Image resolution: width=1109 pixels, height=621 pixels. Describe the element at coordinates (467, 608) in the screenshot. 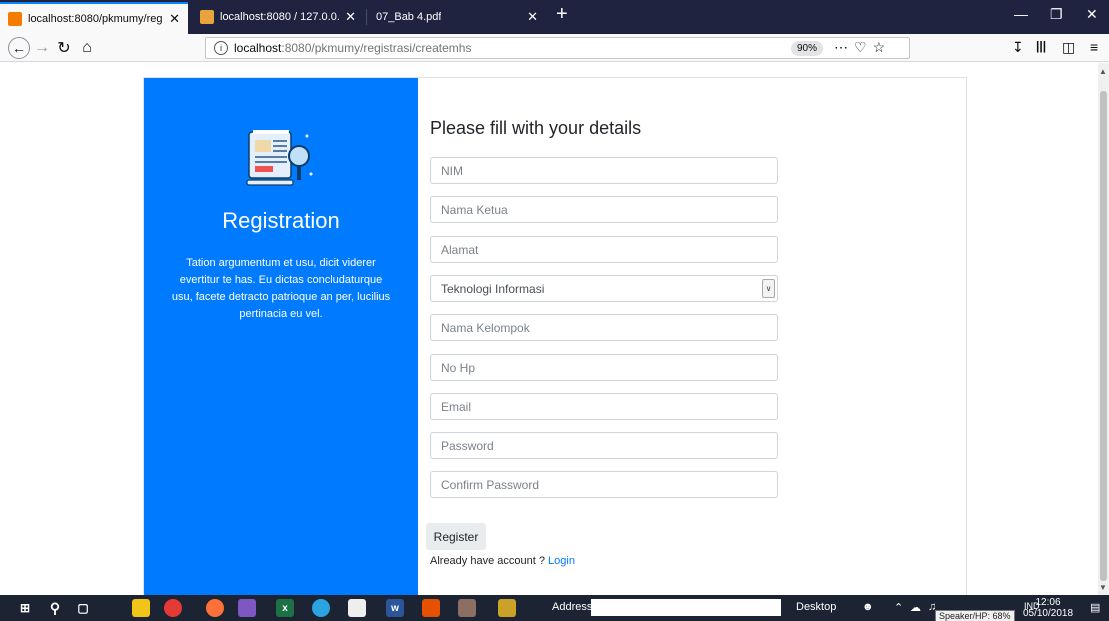

I see `sublime-text-icon` at that location.